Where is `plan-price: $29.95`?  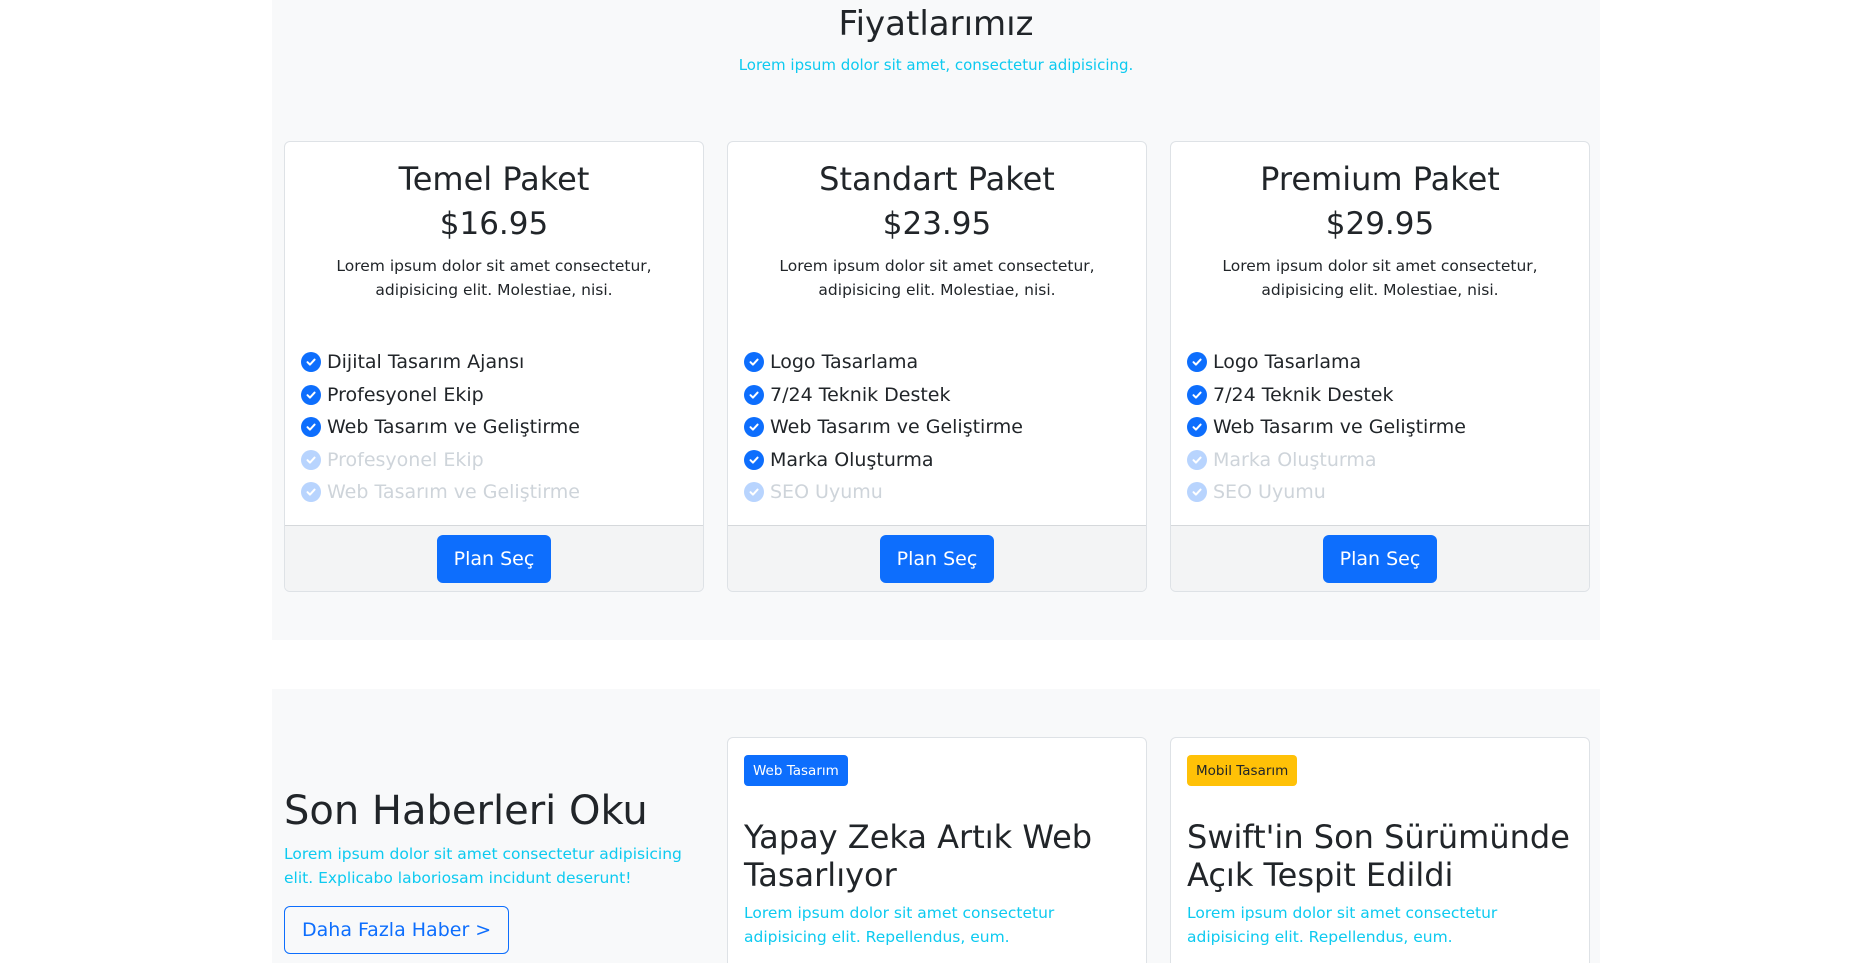 plan-price: $29.95 is located at coordinates (1380, 224).